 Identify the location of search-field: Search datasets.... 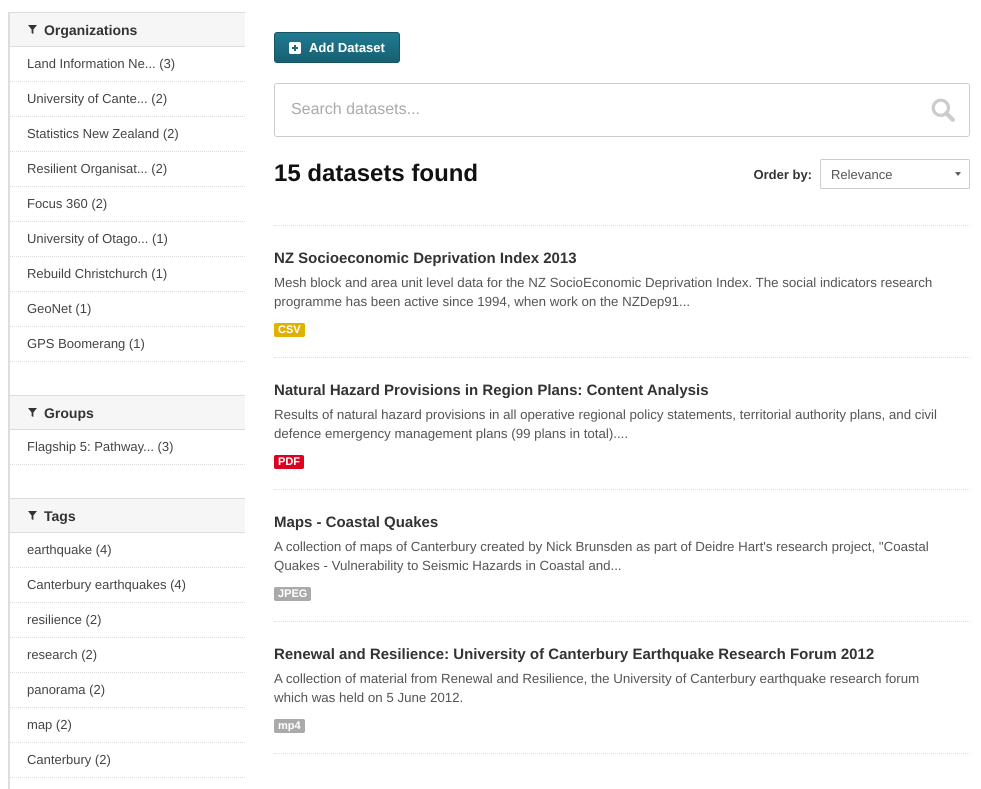
(622, 110).